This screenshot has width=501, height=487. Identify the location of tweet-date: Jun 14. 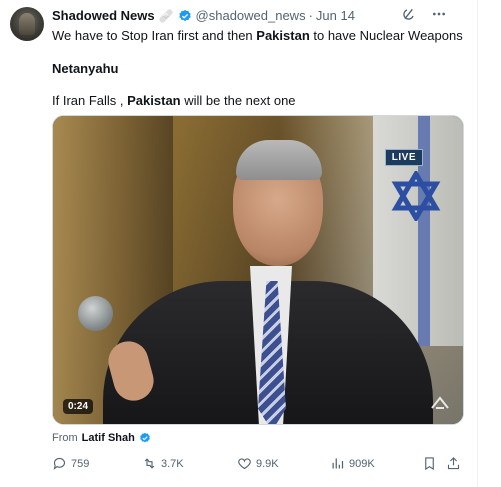
(335, 15).